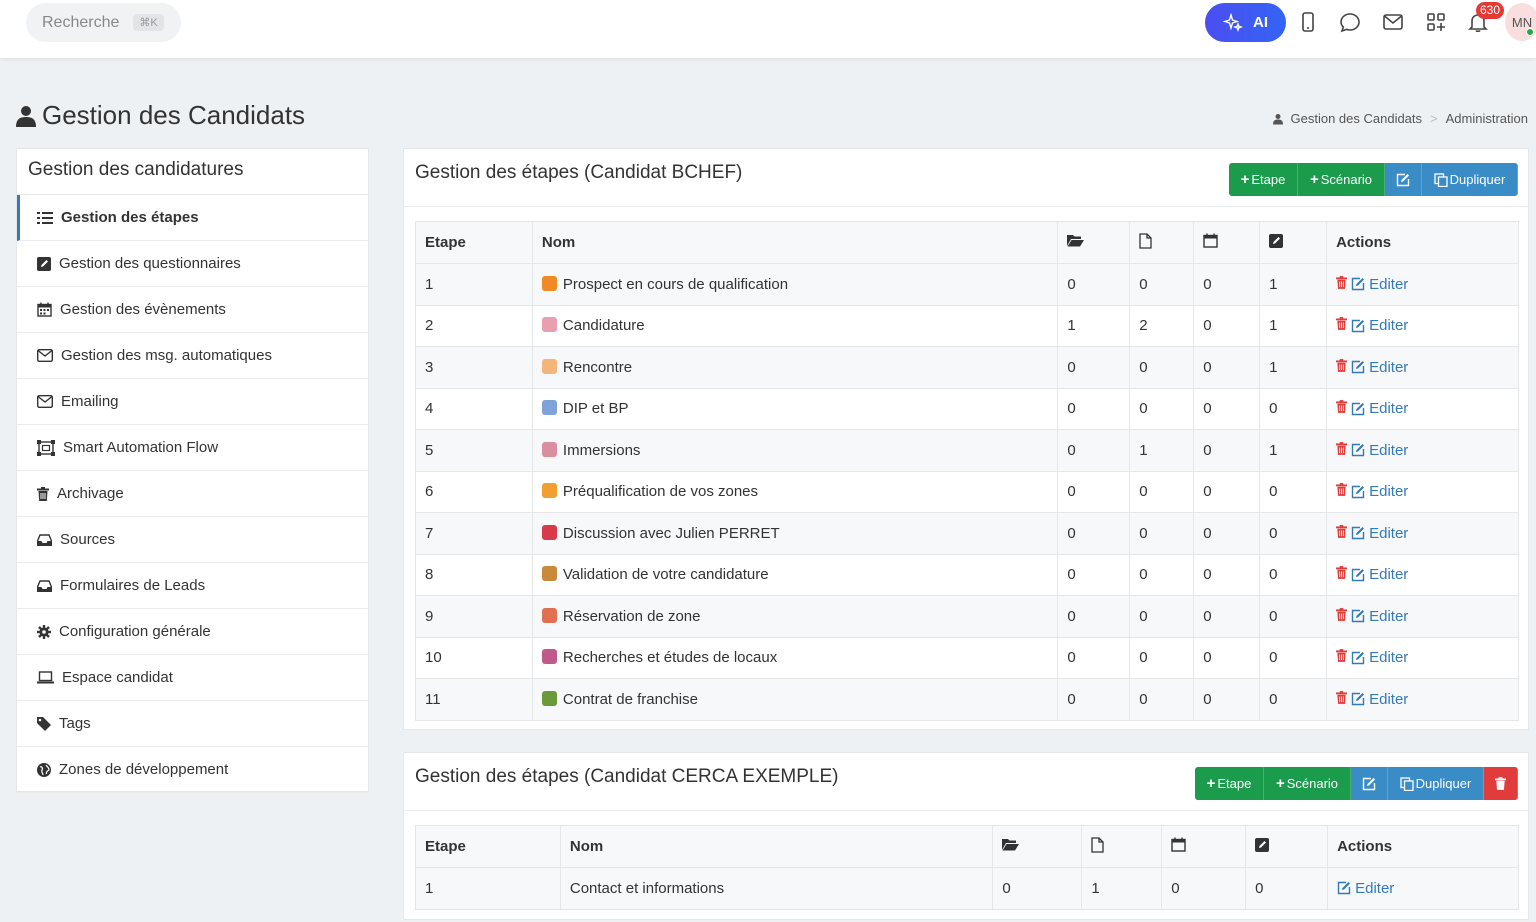  I want to click on calendar-icon, so click(1178, 844).